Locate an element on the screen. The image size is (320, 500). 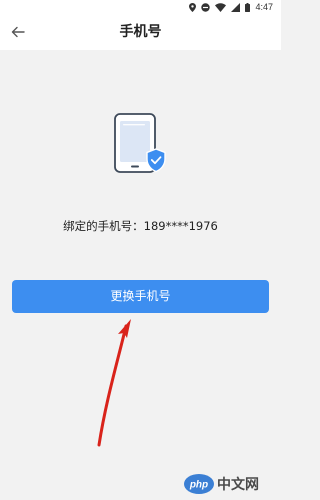
page-title: 手机号 is located at coordinates (140, 32).